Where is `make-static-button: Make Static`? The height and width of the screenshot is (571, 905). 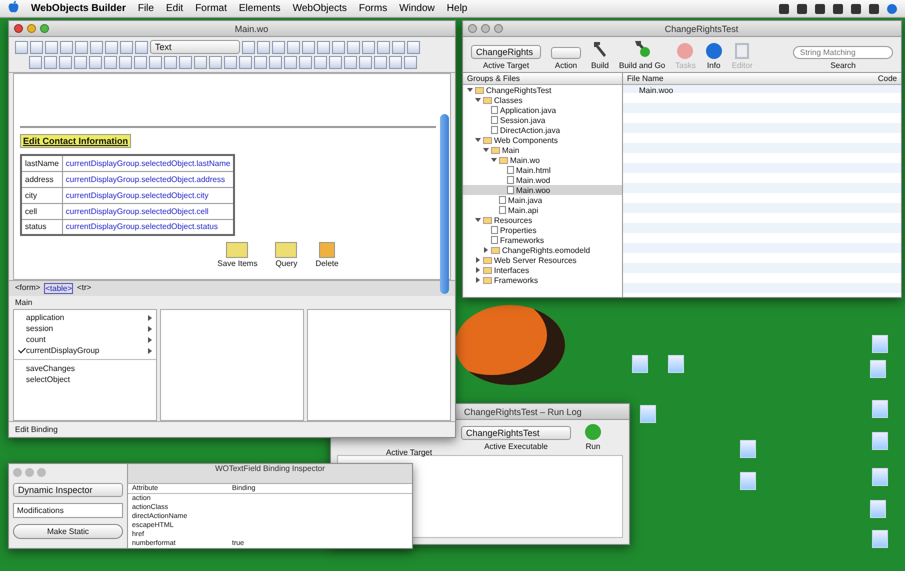
make-static-button: Make Static is located at coordinates (68, 531).